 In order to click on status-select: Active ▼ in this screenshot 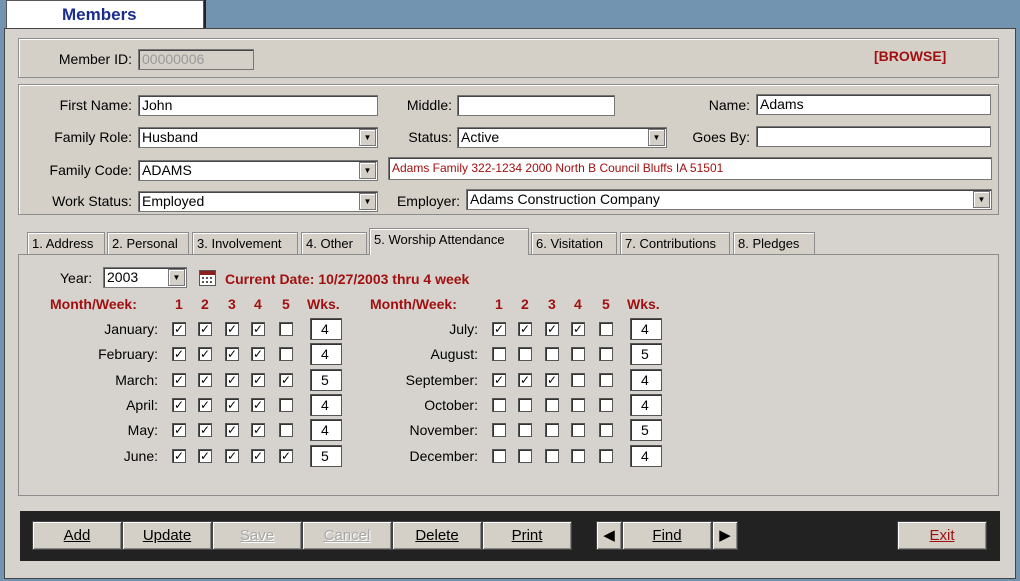, I will do `click(562, 137)`.